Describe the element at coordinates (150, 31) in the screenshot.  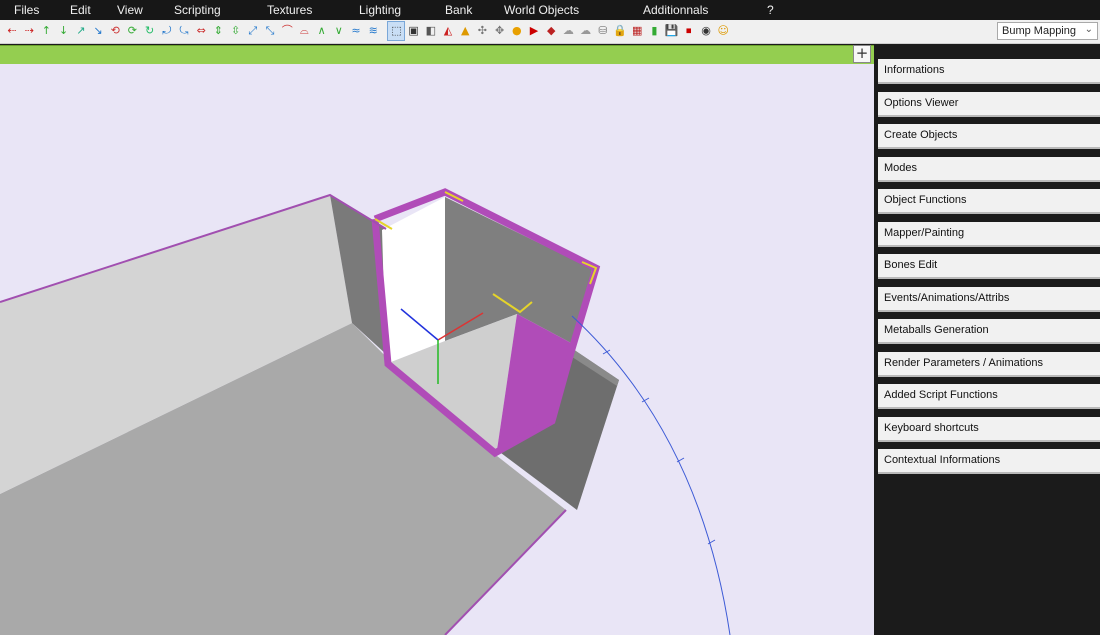
I see `rotate-y-alt-icon: ↻` at that location.